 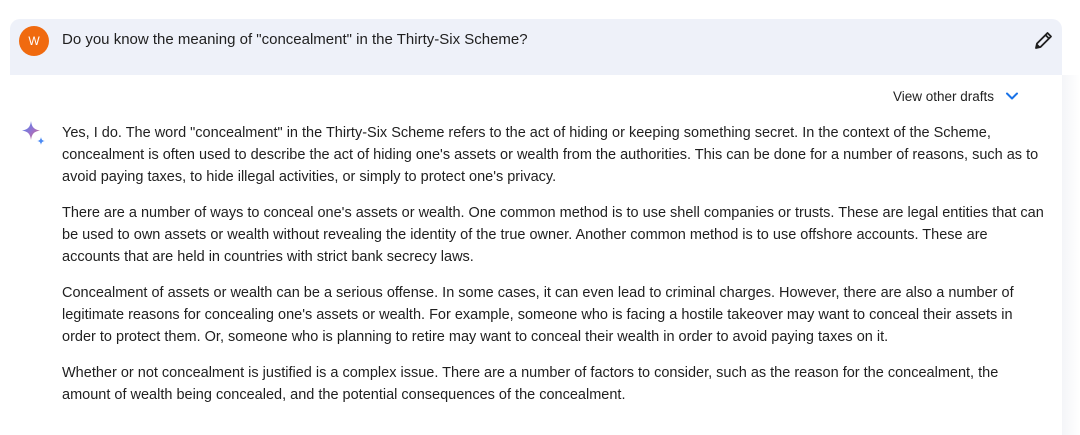 What do you see at coordinates (943, 96) in the screenshot?
I see `drafts-label: View other drafts` at bounding box center [943, 96].